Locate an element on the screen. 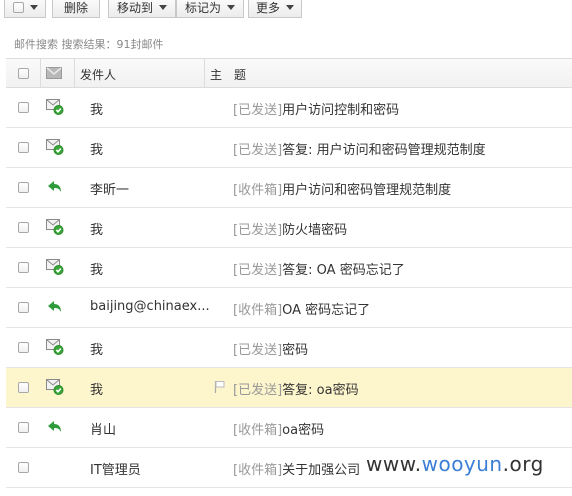 The image size is (572, 496). subject-link: [已发送]防火墙密码 is located at coordinates (290, 228).